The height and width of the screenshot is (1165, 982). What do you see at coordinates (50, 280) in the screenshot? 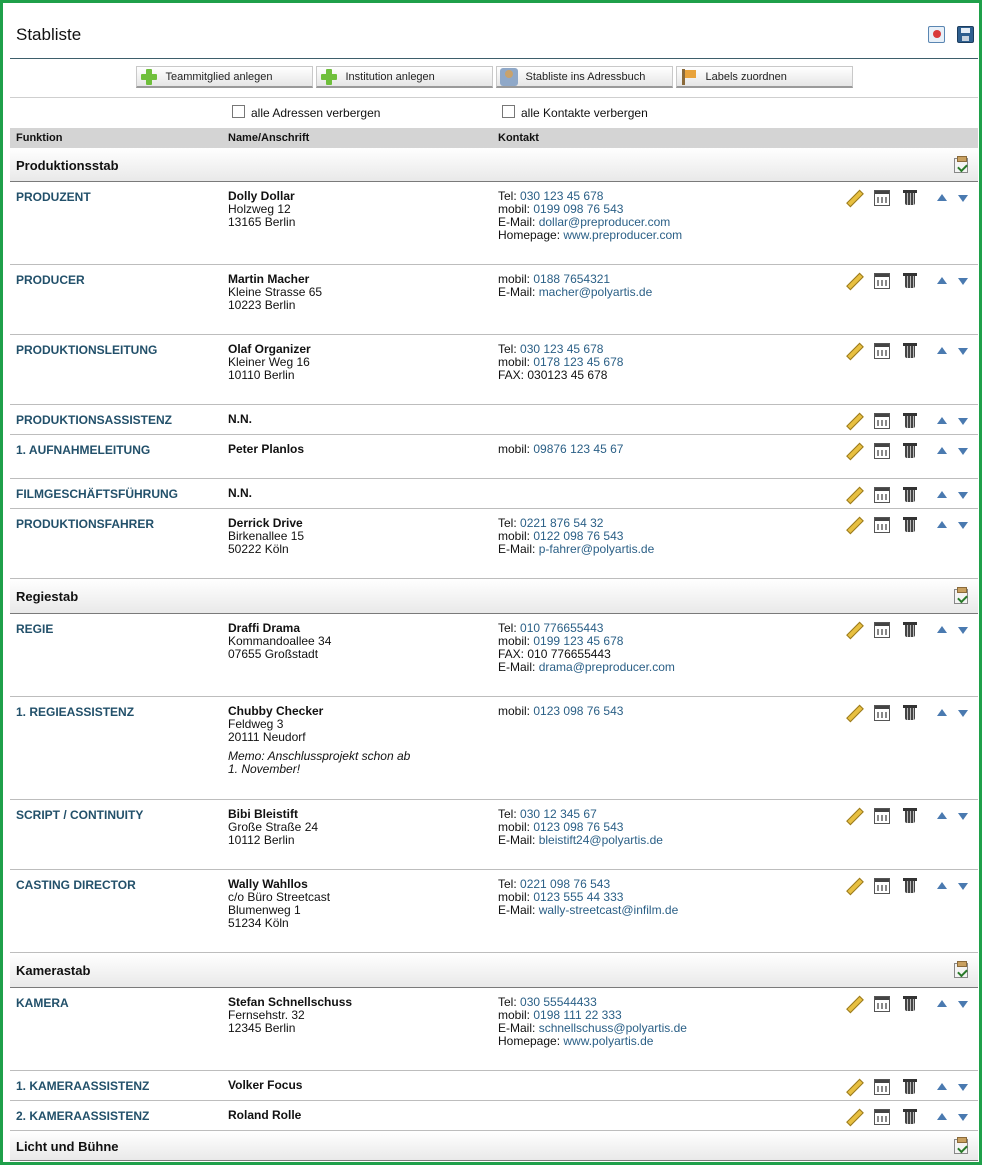
I see `staff-function: PRODUCER` at bounding box center [50, 280].